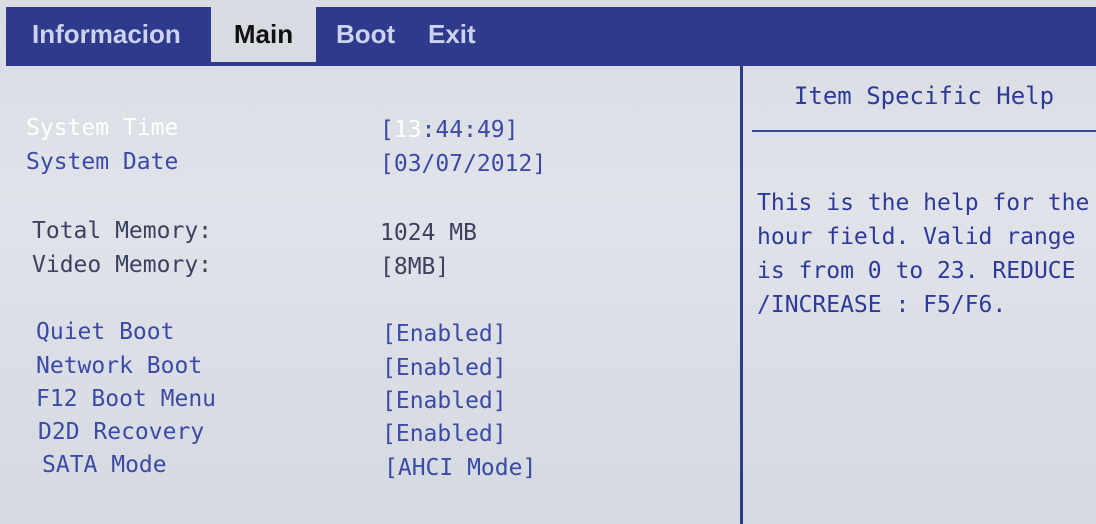  What do you see at coordinates (121, 432) in the screenshot?
I see `d2d-recovery-label: D2D Recovery` at bounding box center [121, 432].